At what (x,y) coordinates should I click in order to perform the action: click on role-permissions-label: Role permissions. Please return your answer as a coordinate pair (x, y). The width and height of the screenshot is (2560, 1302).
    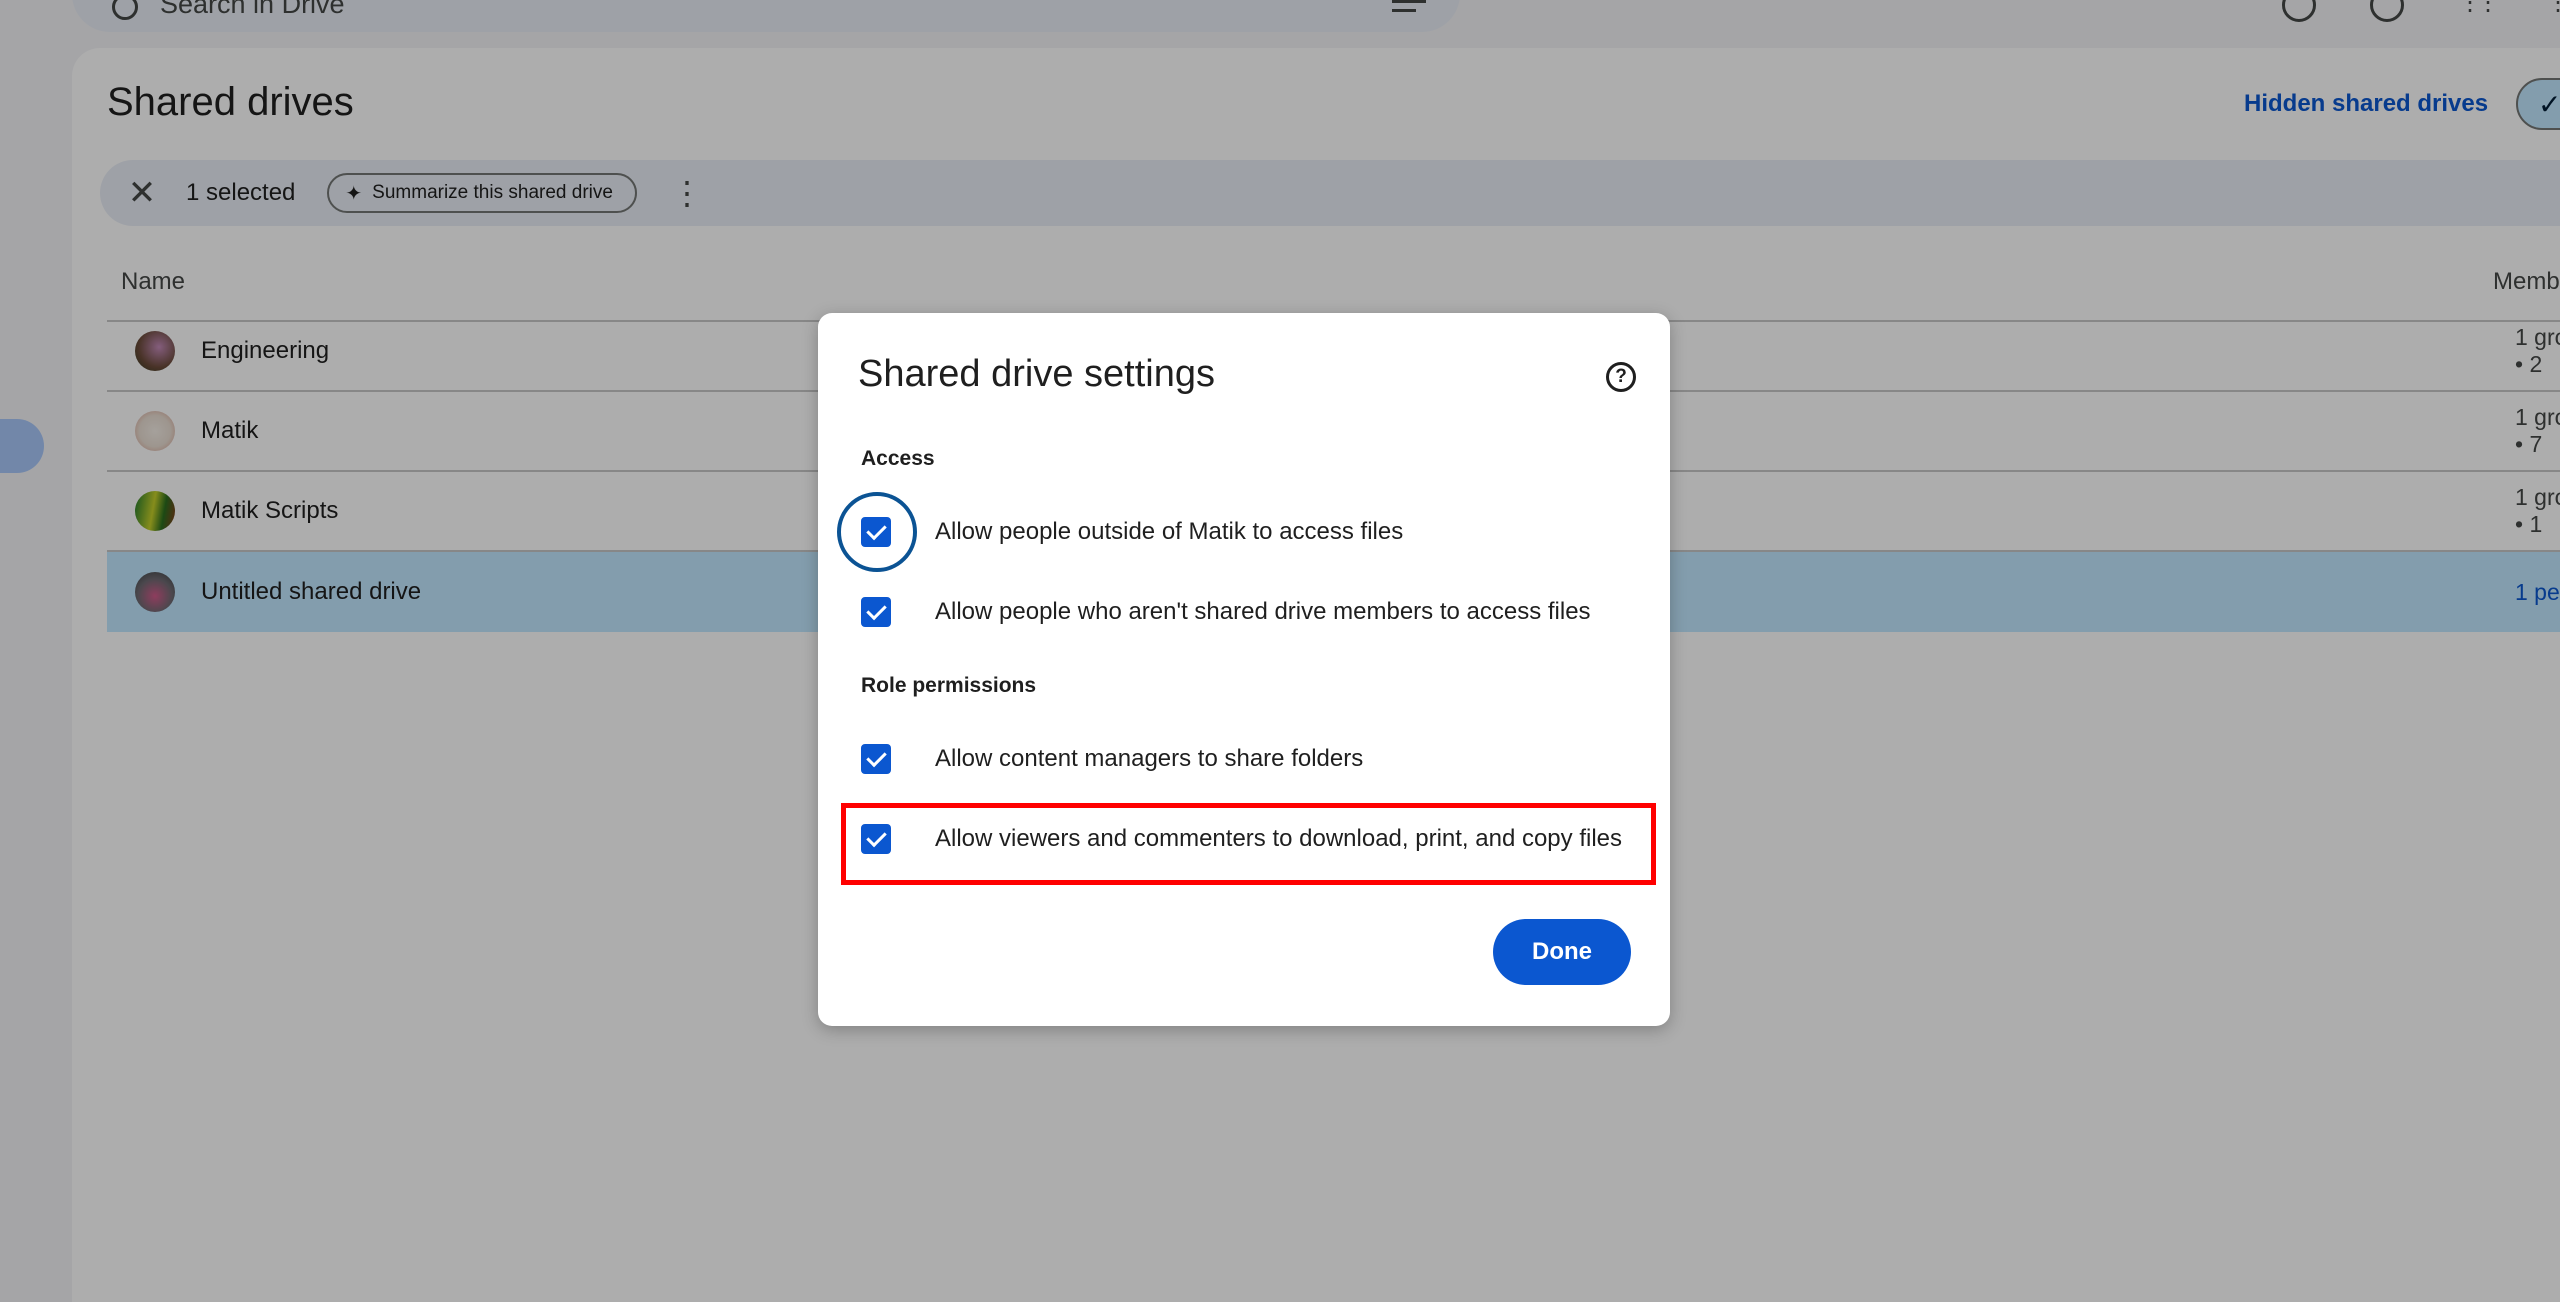
    Looking at the image, I should click on (949, 685).